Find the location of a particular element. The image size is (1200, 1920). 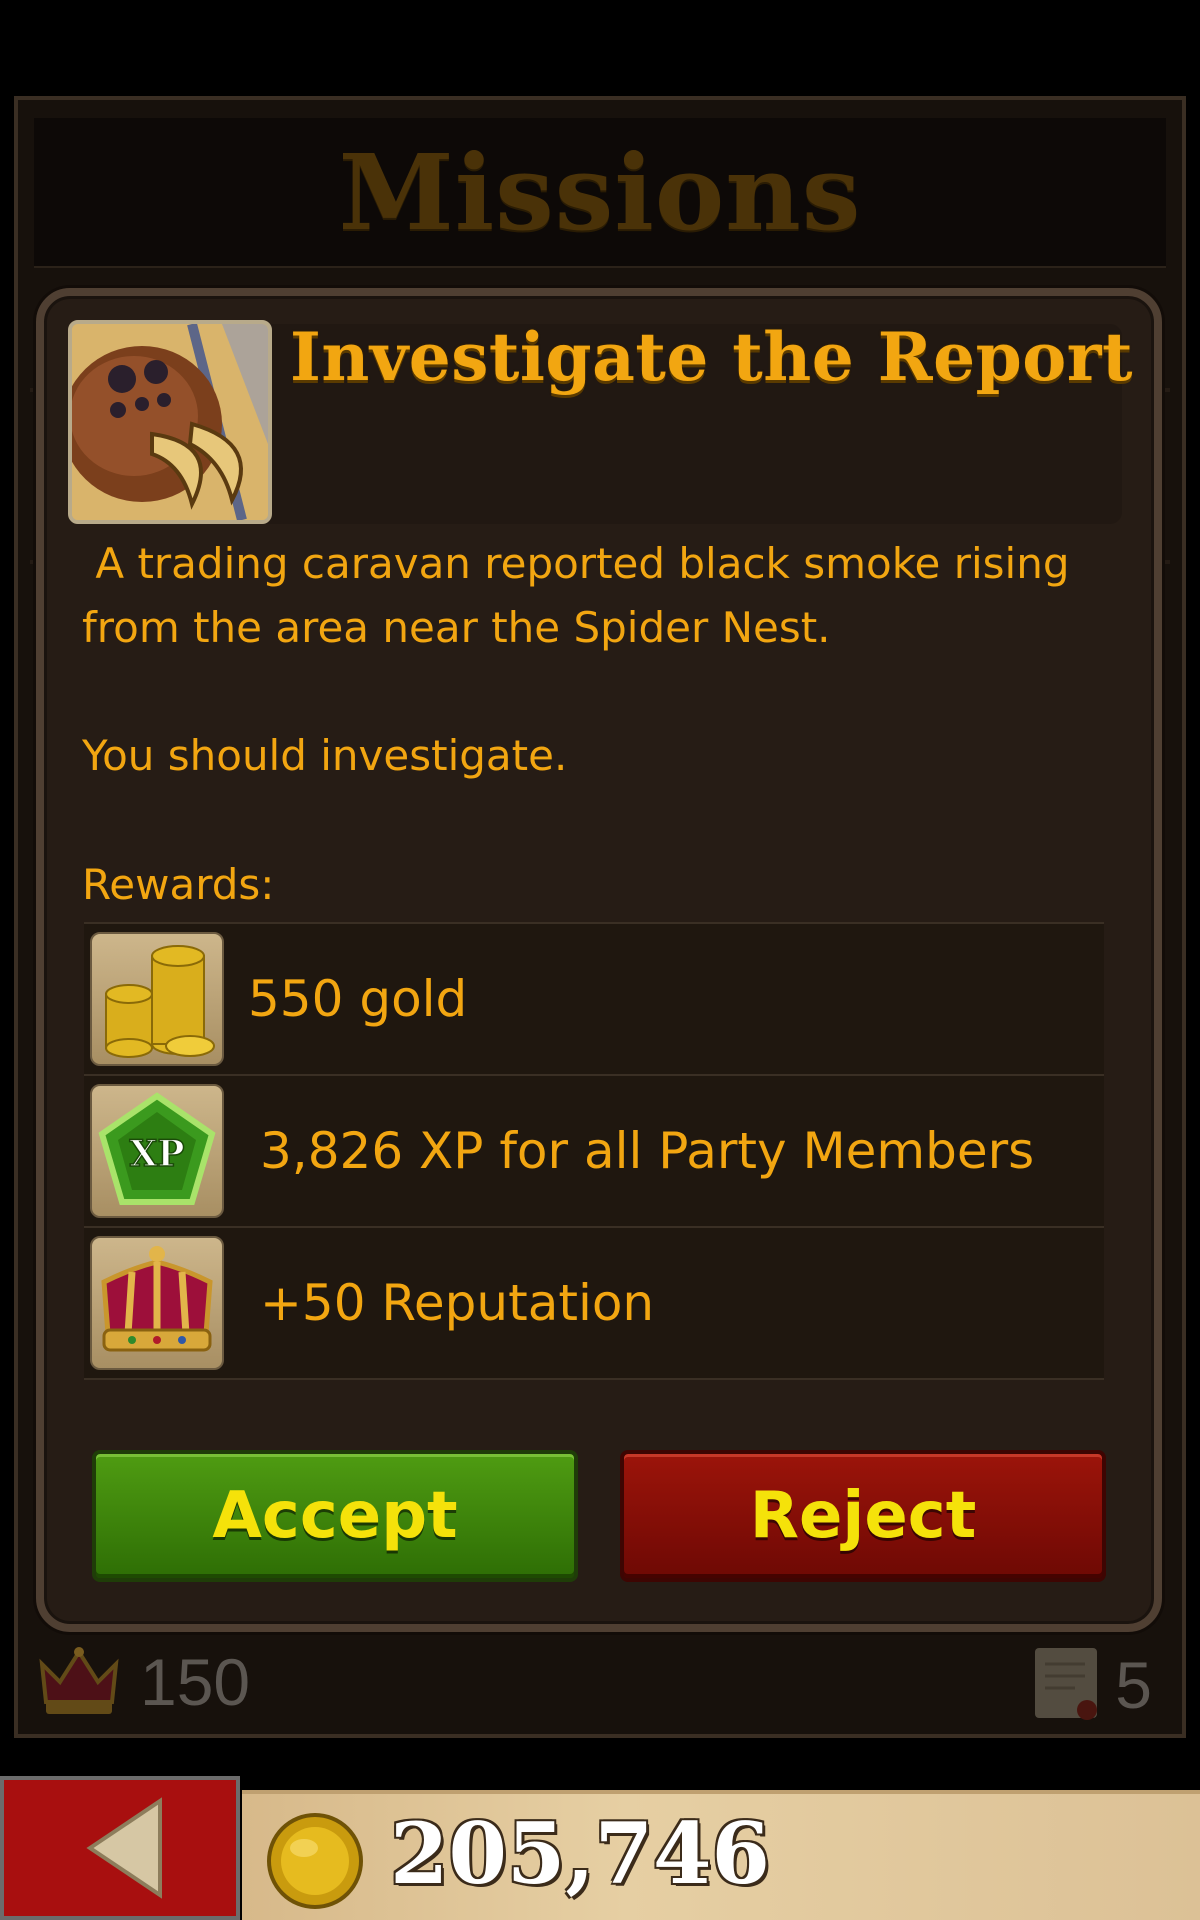

description-paragraph: You should investigate. is located at coordinates (325, 755).